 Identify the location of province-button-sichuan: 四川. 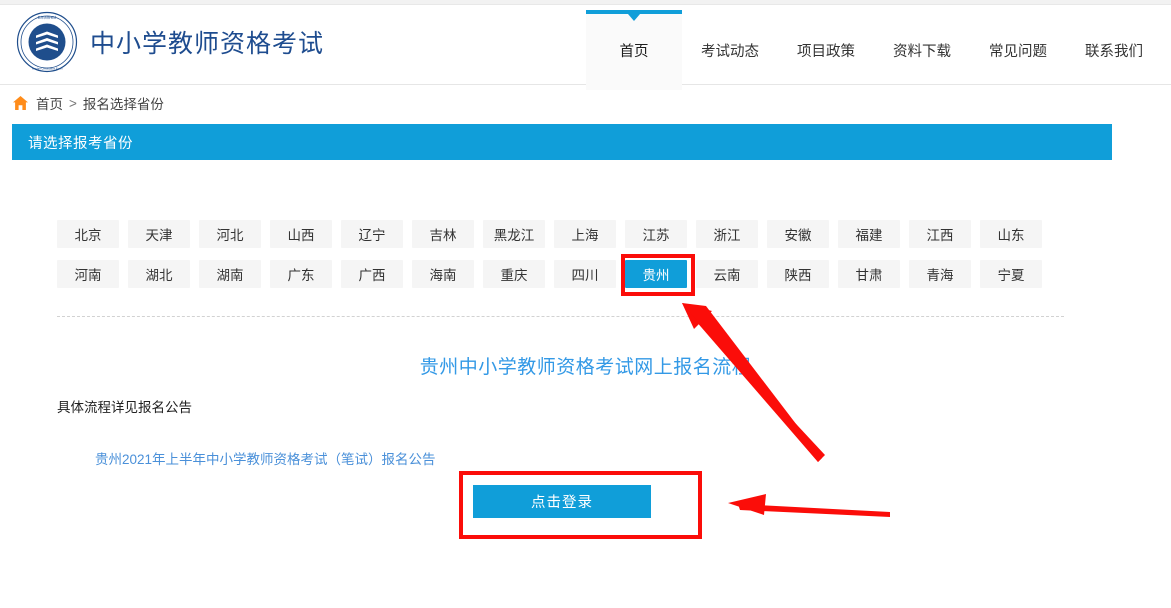
(585, 274).